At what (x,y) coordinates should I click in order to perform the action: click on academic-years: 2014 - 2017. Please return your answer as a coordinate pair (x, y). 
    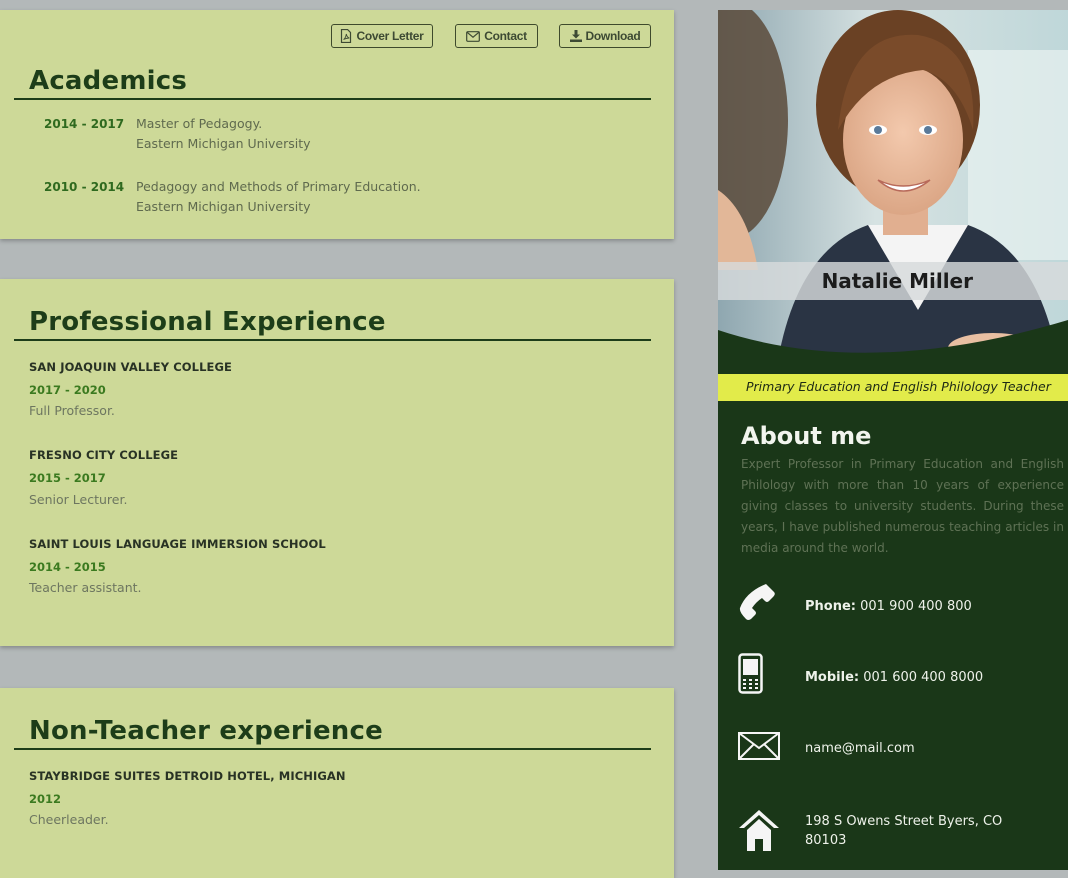
    Looking at the image, I should click on (84, 124).